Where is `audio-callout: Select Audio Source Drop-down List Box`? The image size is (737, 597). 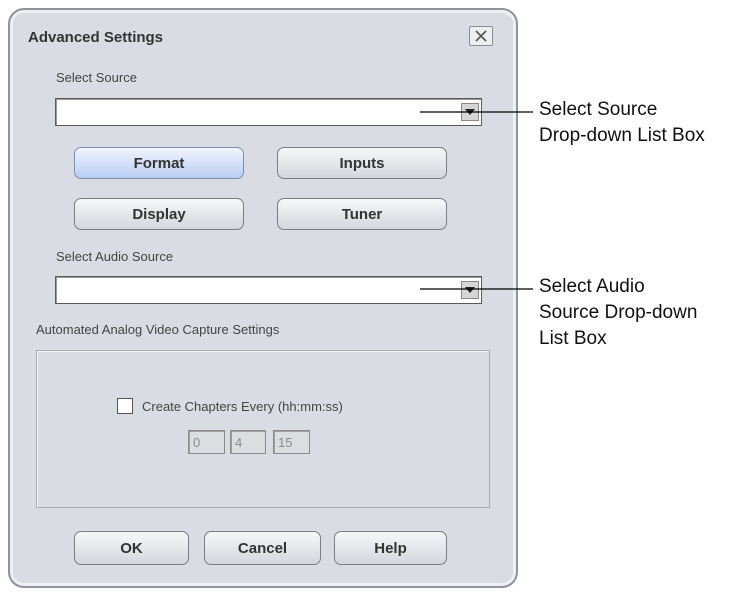 audio-callout: Select Audio Source Drop-down List Box is located at coordinates (618, 313).